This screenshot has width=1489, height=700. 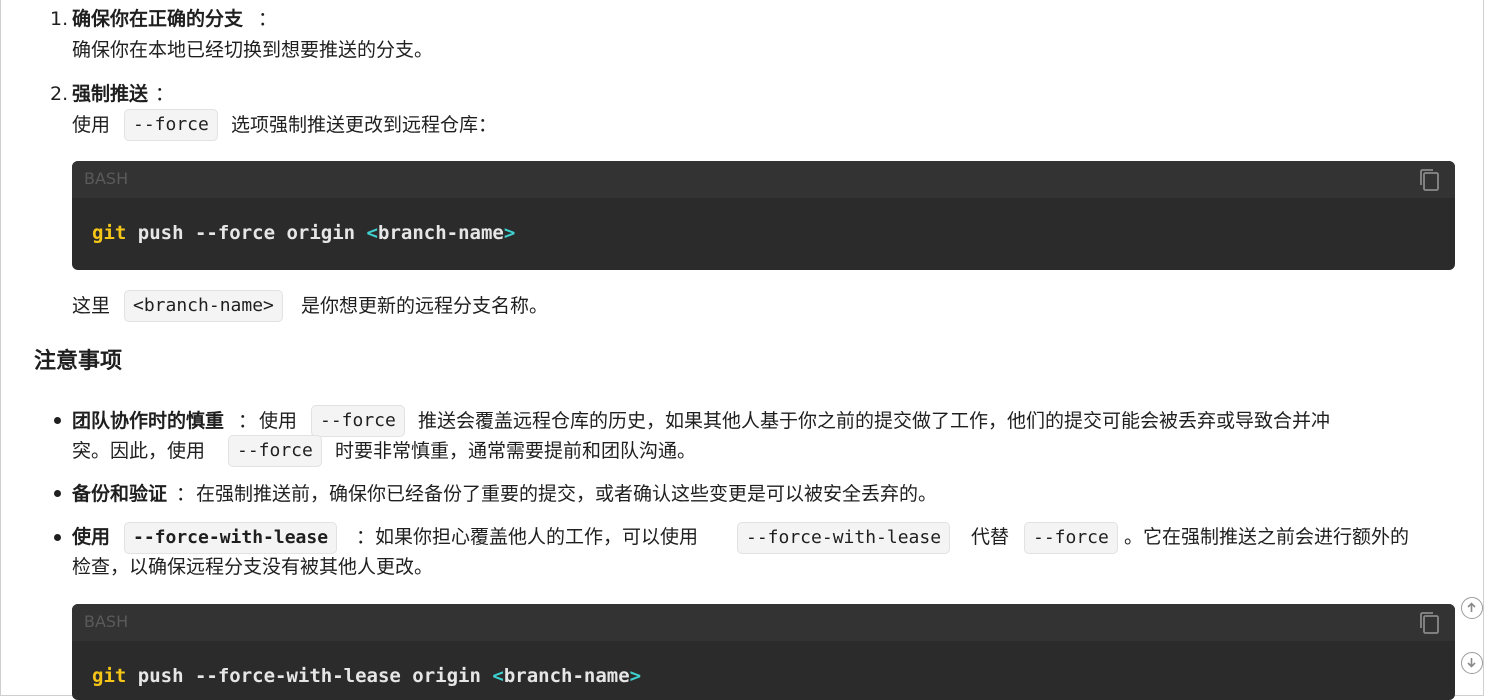 I want to click on arrow-up-circle-icon, so click(x=1472, y=608).